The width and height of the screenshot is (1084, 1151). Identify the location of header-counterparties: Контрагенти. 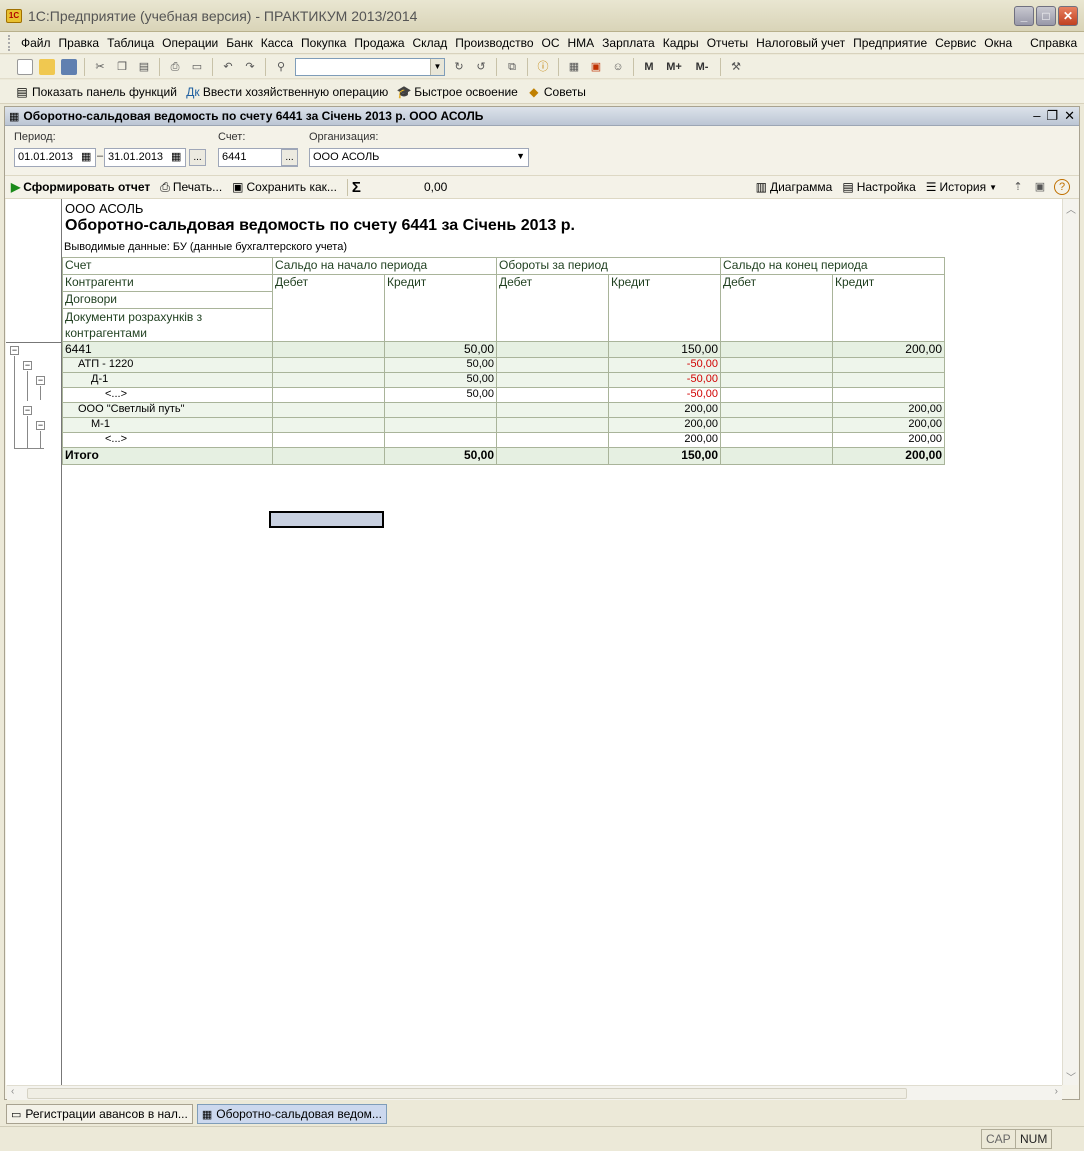
(167, 283).